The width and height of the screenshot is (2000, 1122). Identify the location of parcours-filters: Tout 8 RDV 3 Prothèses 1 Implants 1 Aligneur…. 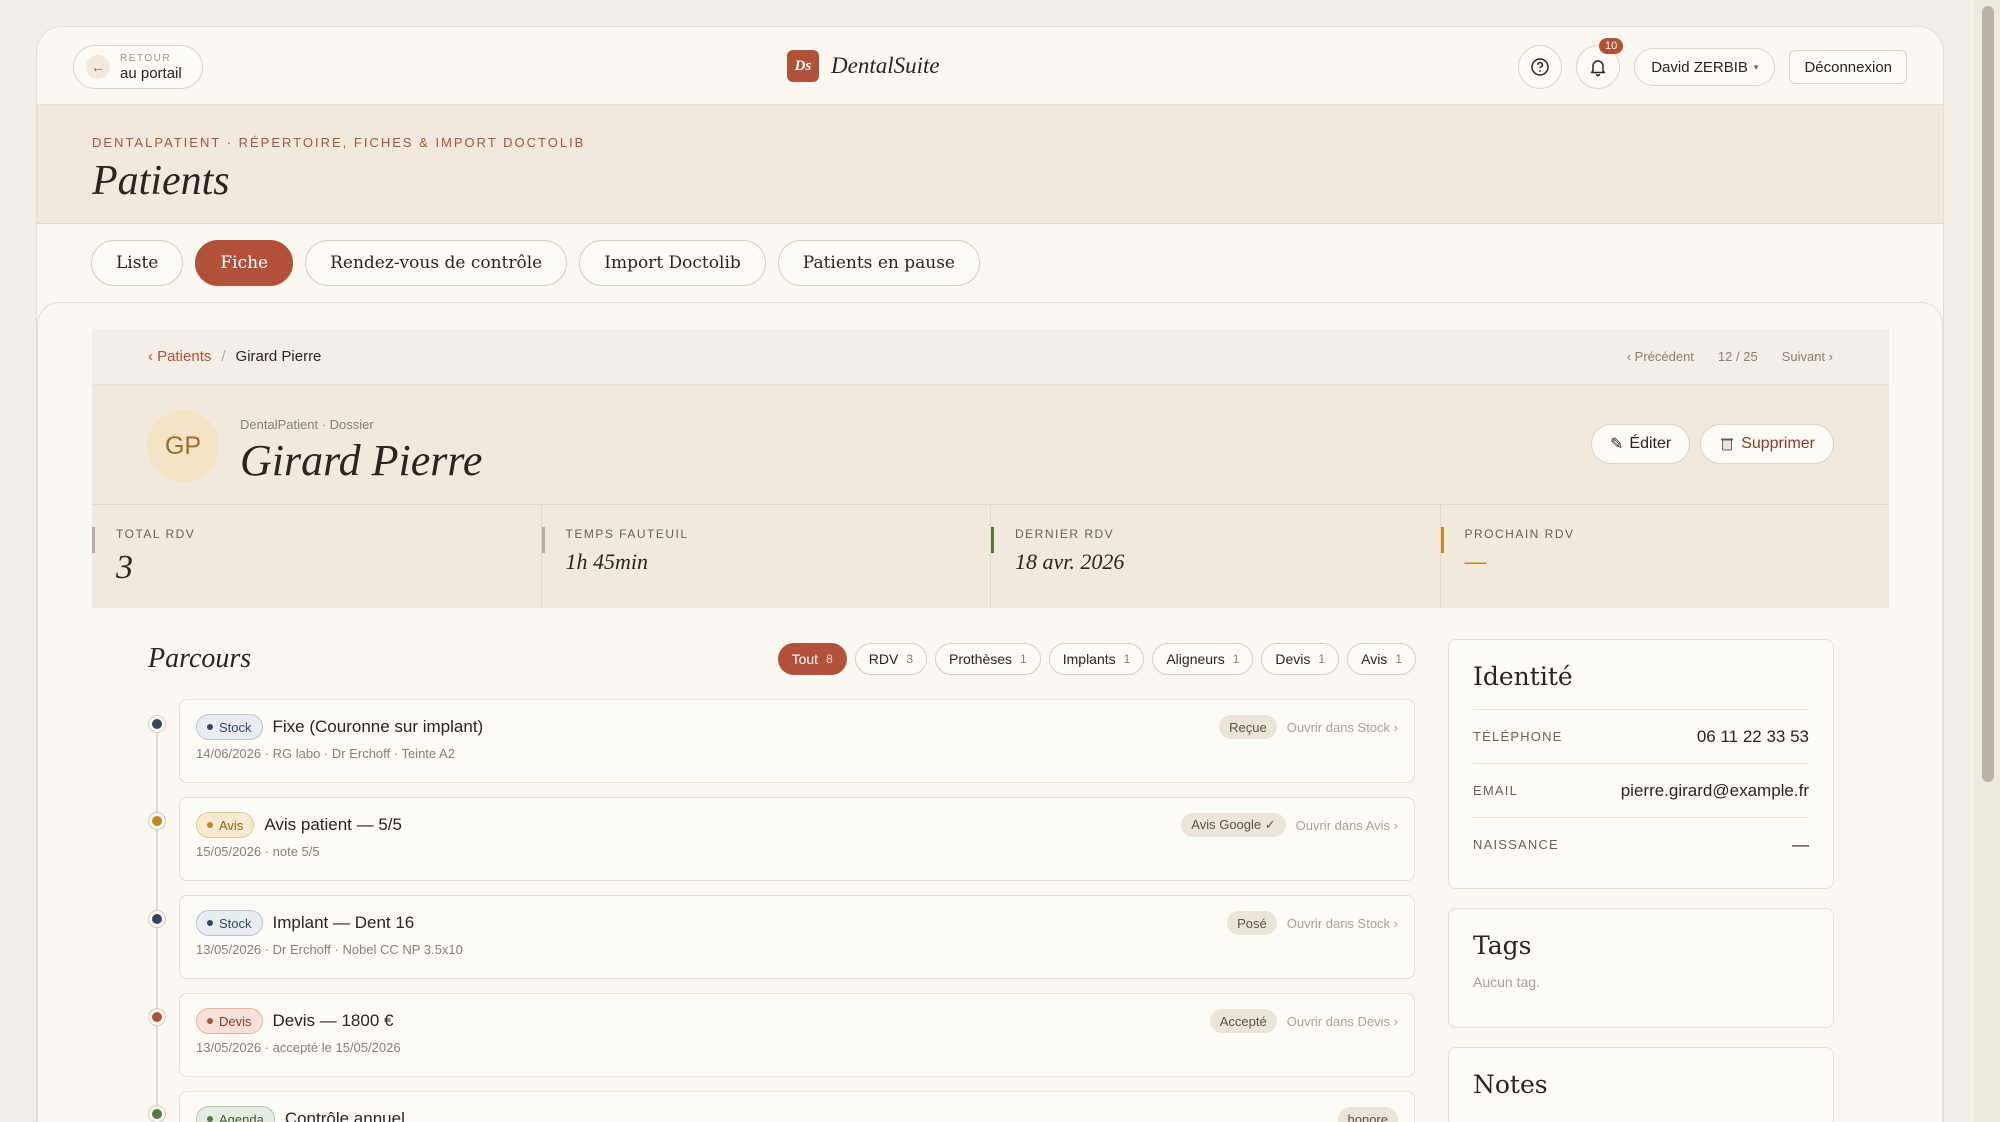
(1096, 659).